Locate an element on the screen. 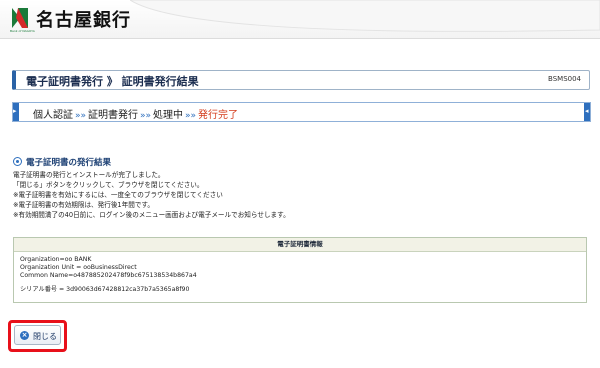 This screenshot has width=600, height=368. cert-organization: Organization=oo BANK is located at coordinates (56, 259).